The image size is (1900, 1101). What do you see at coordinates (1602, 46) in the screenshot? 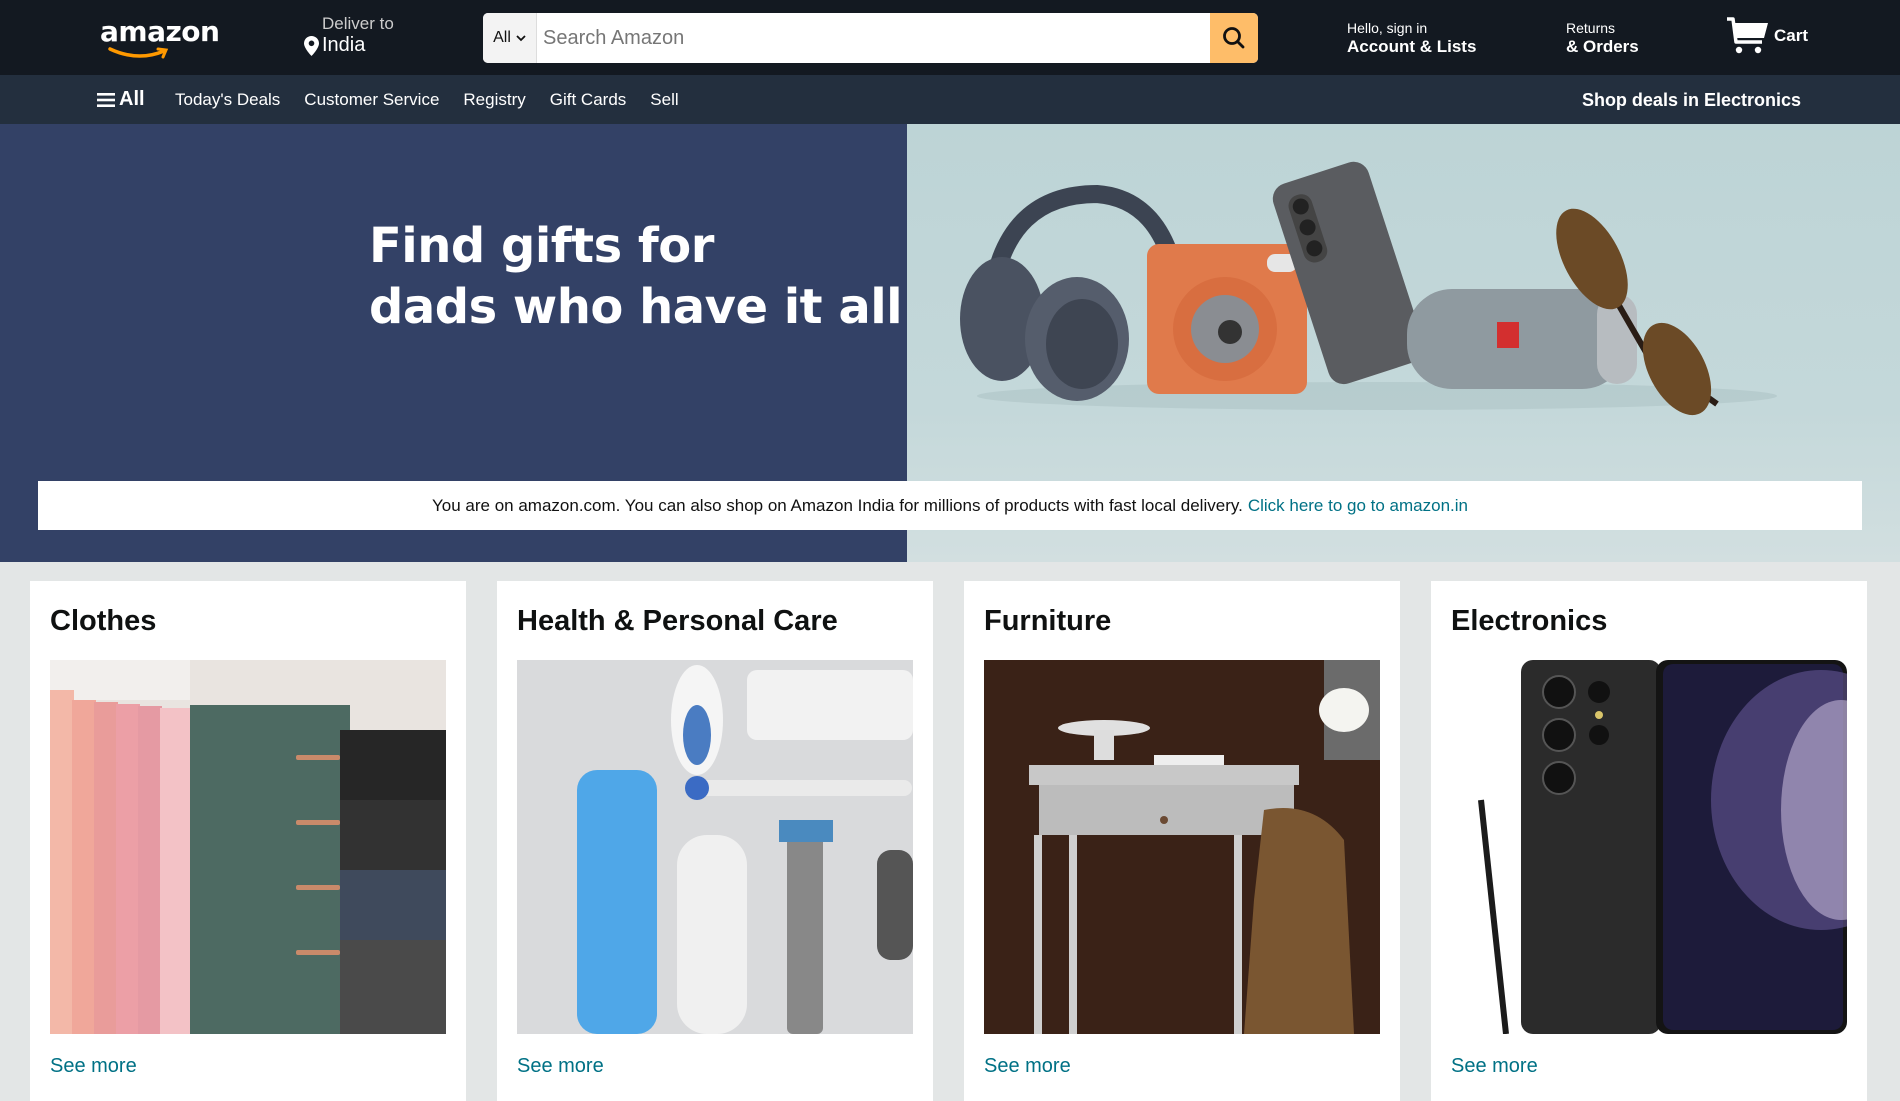
I see `orders-label: & Orders` at bounding box center [1602, 46].